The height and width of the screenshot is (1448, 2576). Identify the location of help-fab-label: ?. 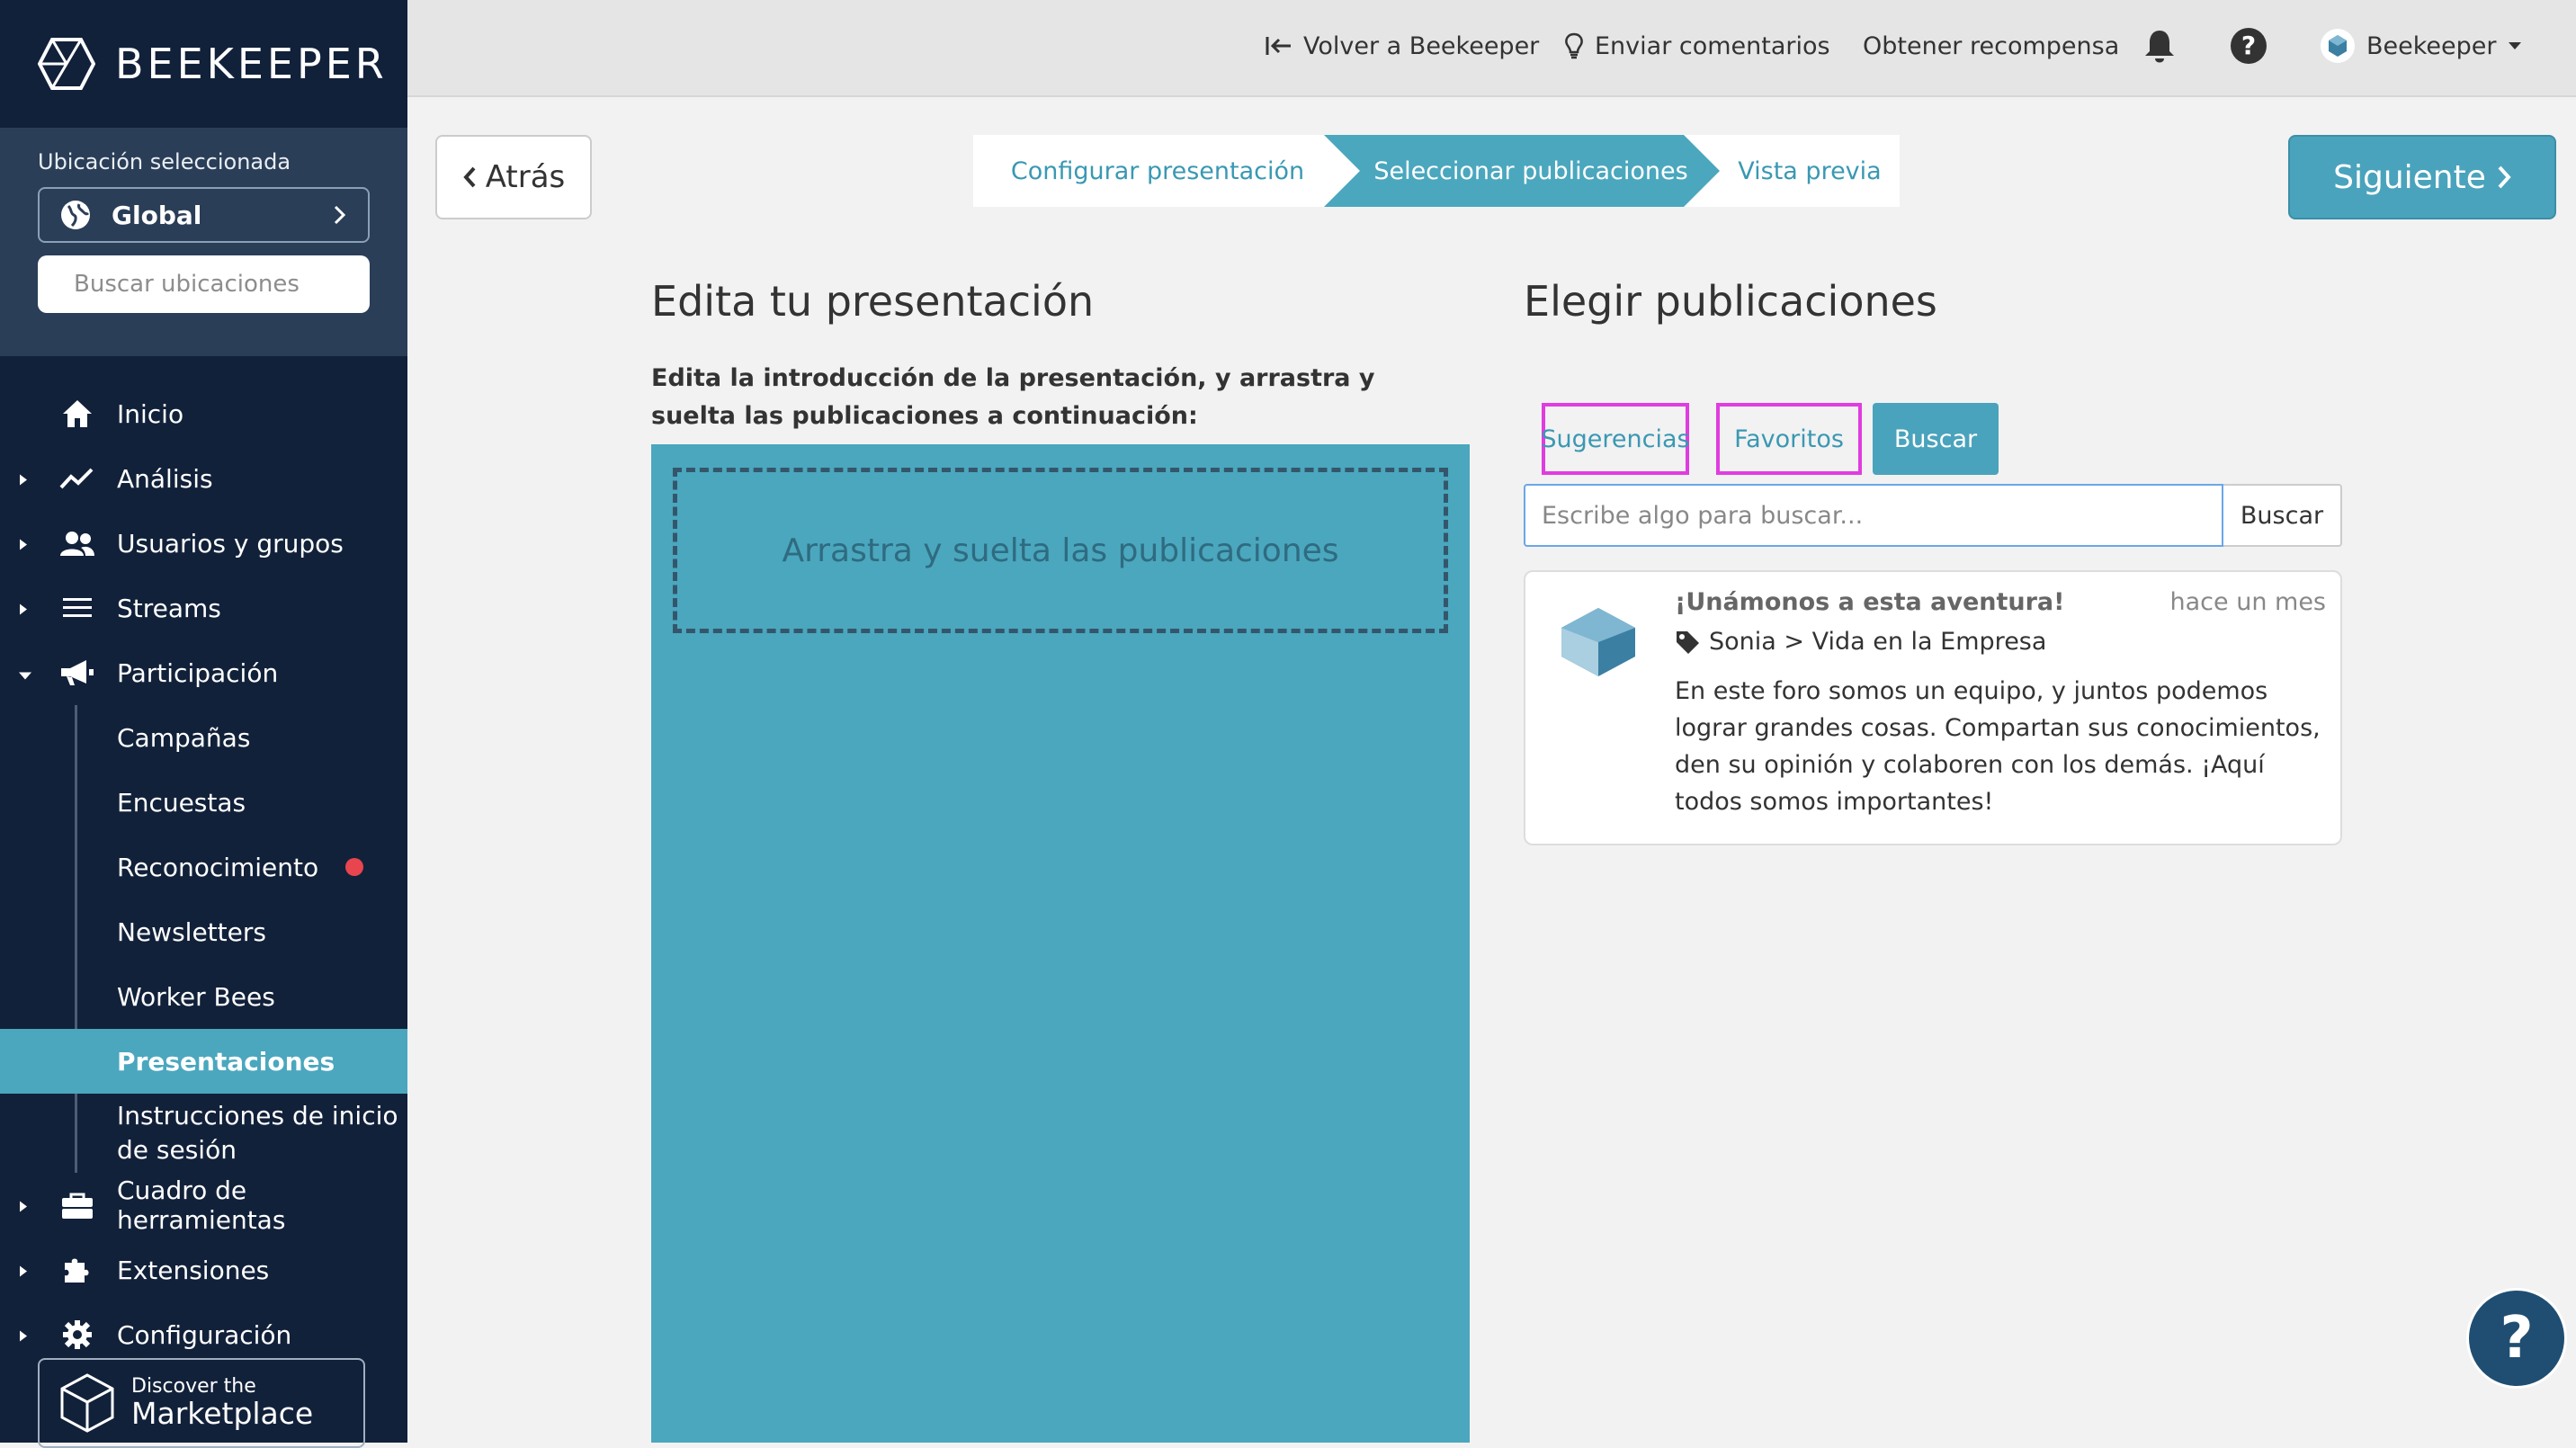
(2517, 1339).